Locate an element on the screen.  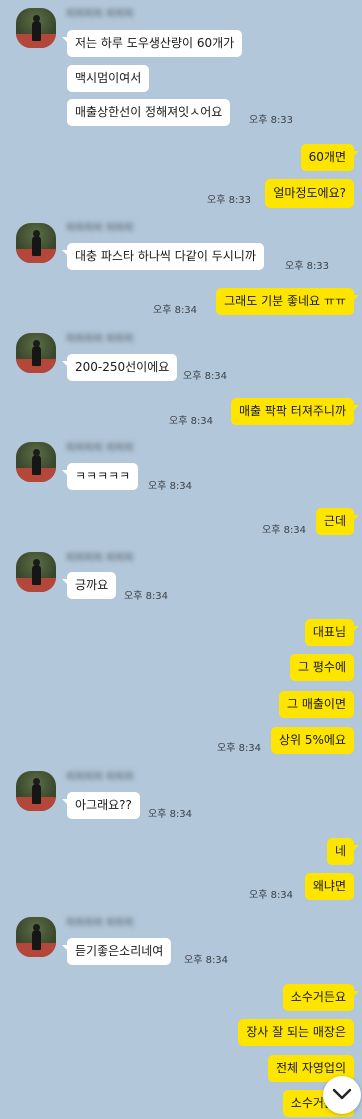
incoming-message: 200-250선이에요 is located at coordinates (119, 367).